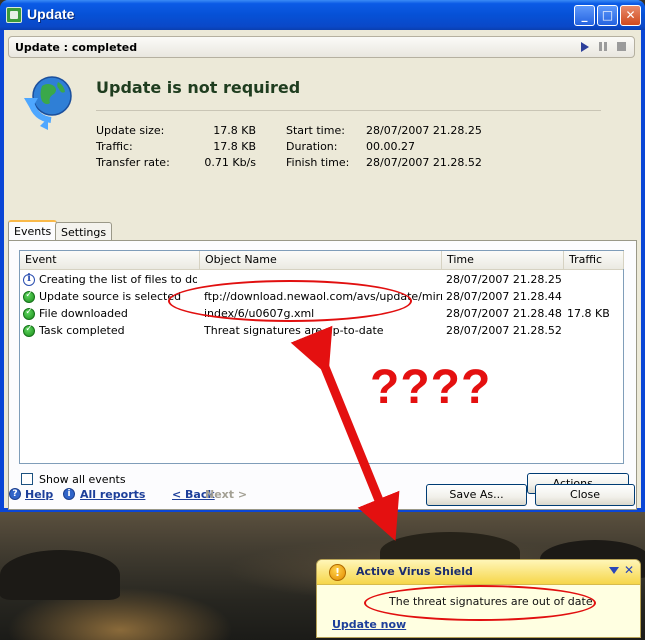 The image size is (645, 640). I want to click on highlight-ellipse, so click(480, 603).